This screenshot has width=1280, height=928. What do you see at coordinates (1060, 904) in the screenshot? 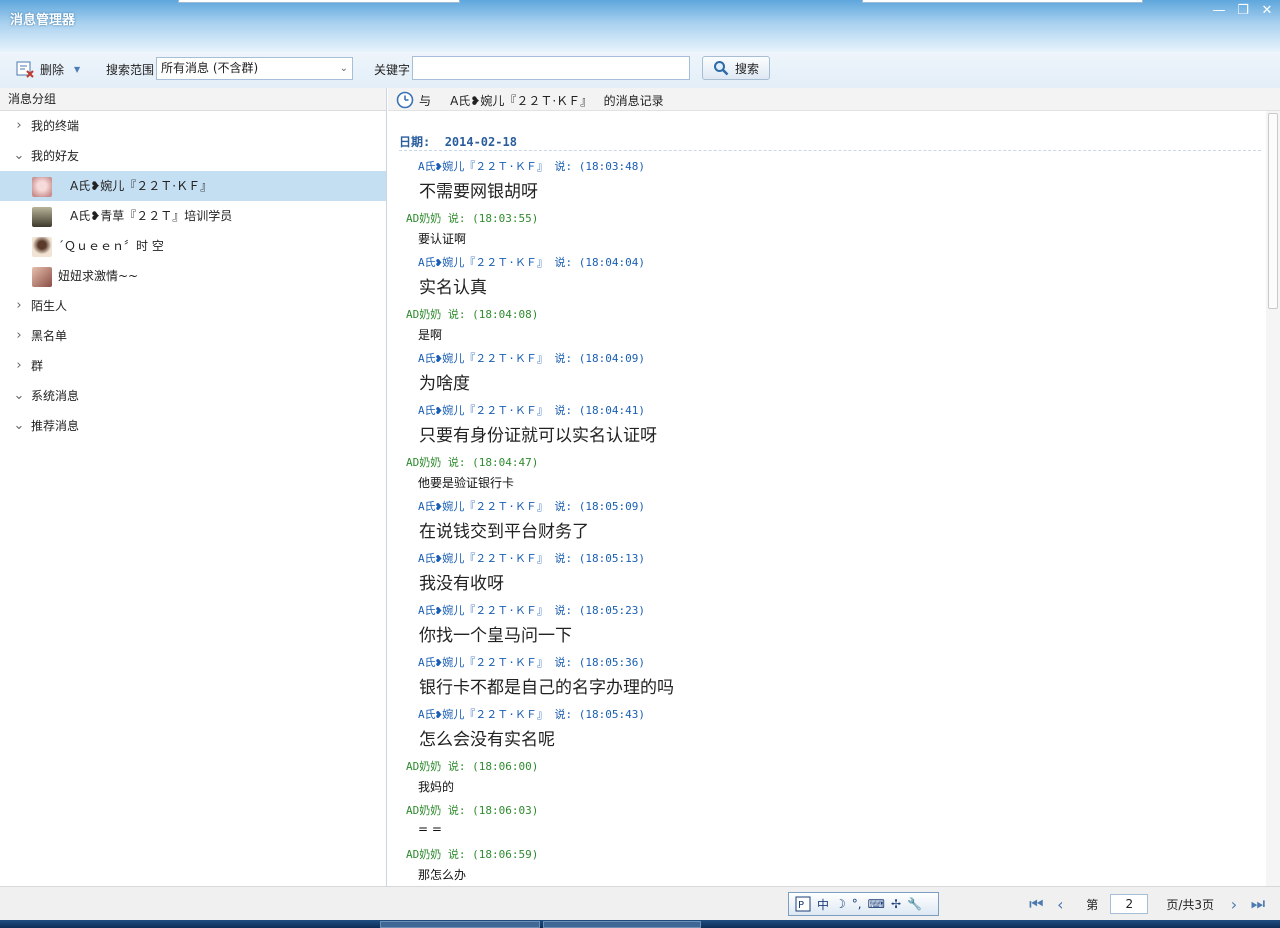
I see `prev-page-icon: ‹` at bounding box center [1060, 904].